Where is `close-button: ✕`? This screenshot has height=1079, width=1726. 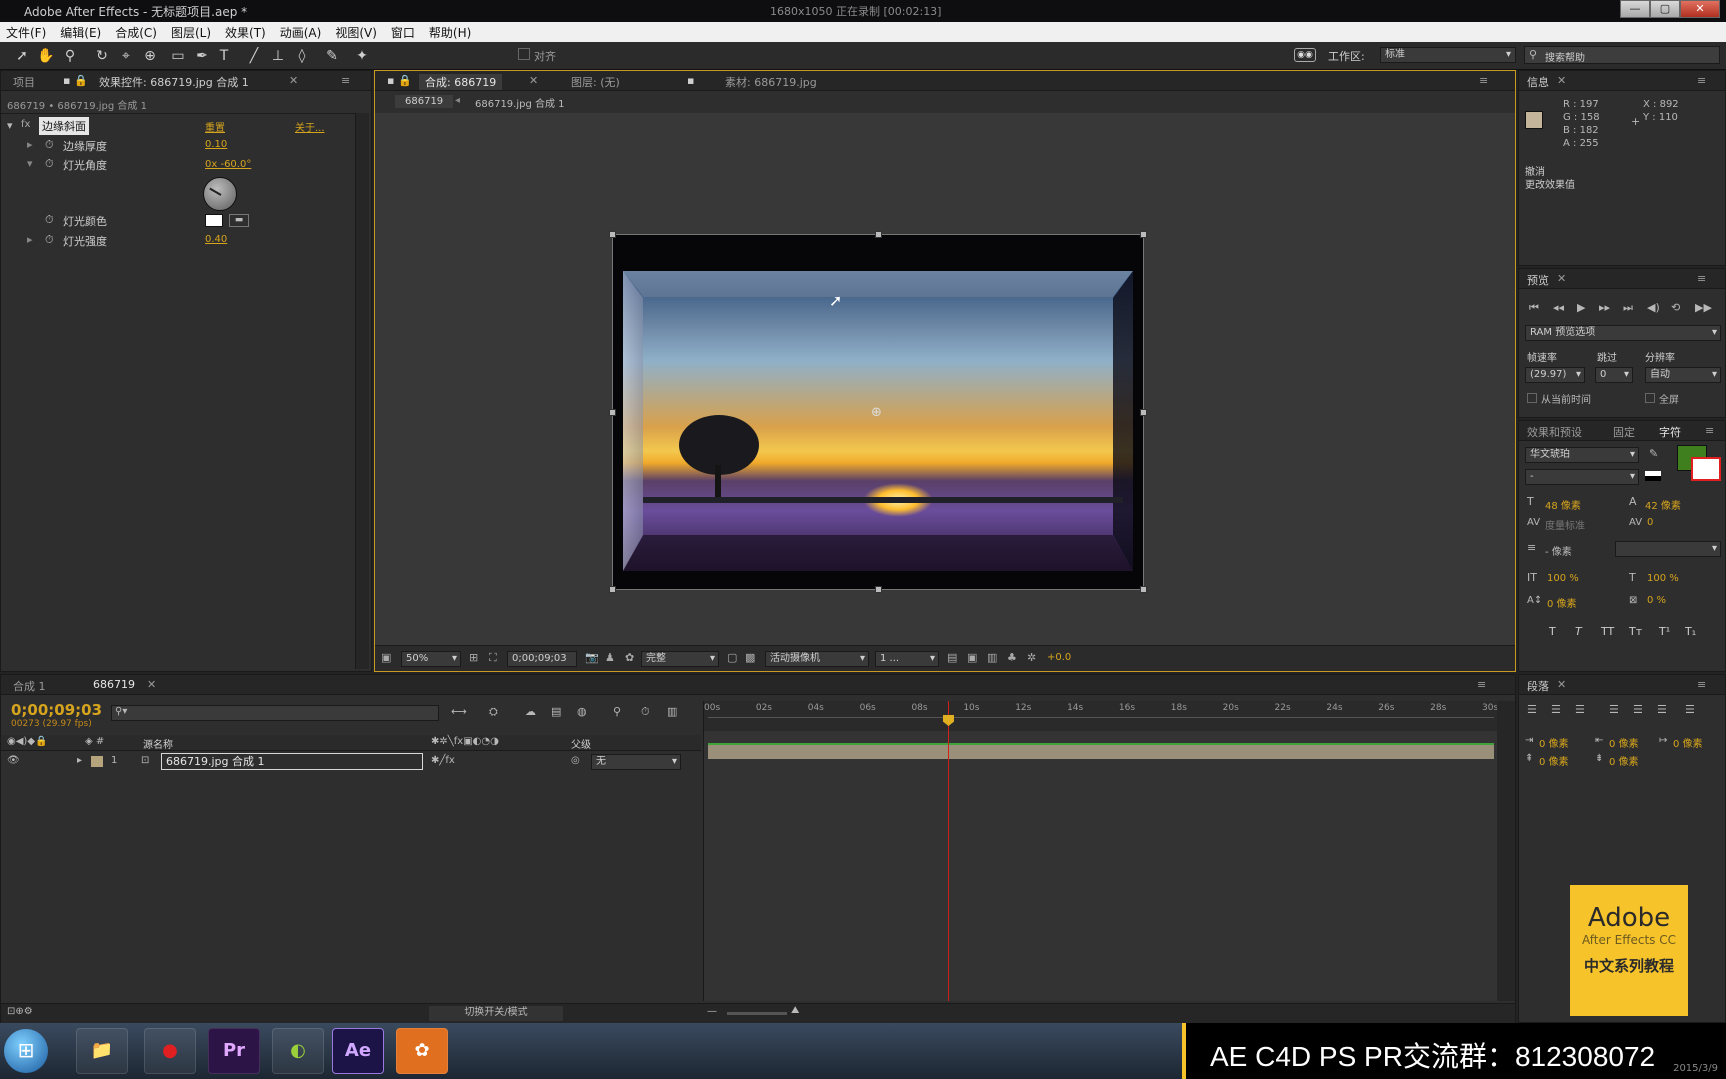 close-button: ✕ is located at coordinates (1700, 9).